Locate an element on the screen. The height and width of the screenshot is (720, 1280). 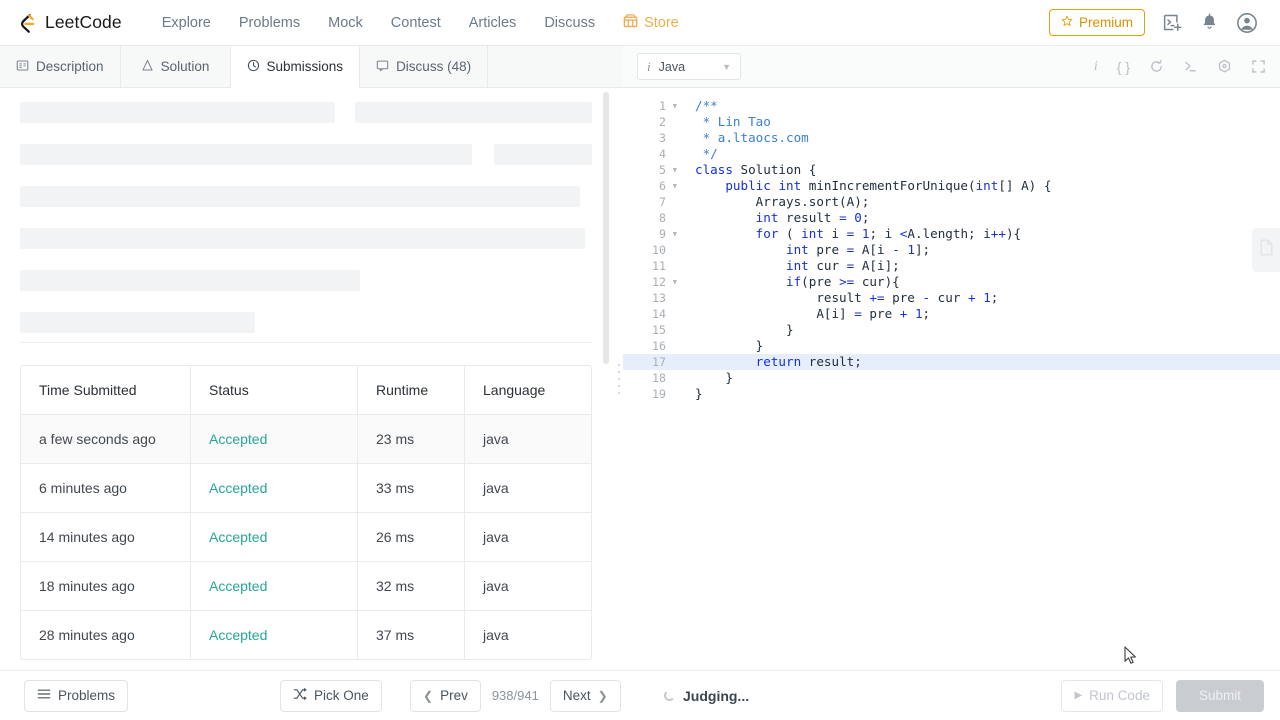
submit-button: Submit is located at coordinates (1219, 695).